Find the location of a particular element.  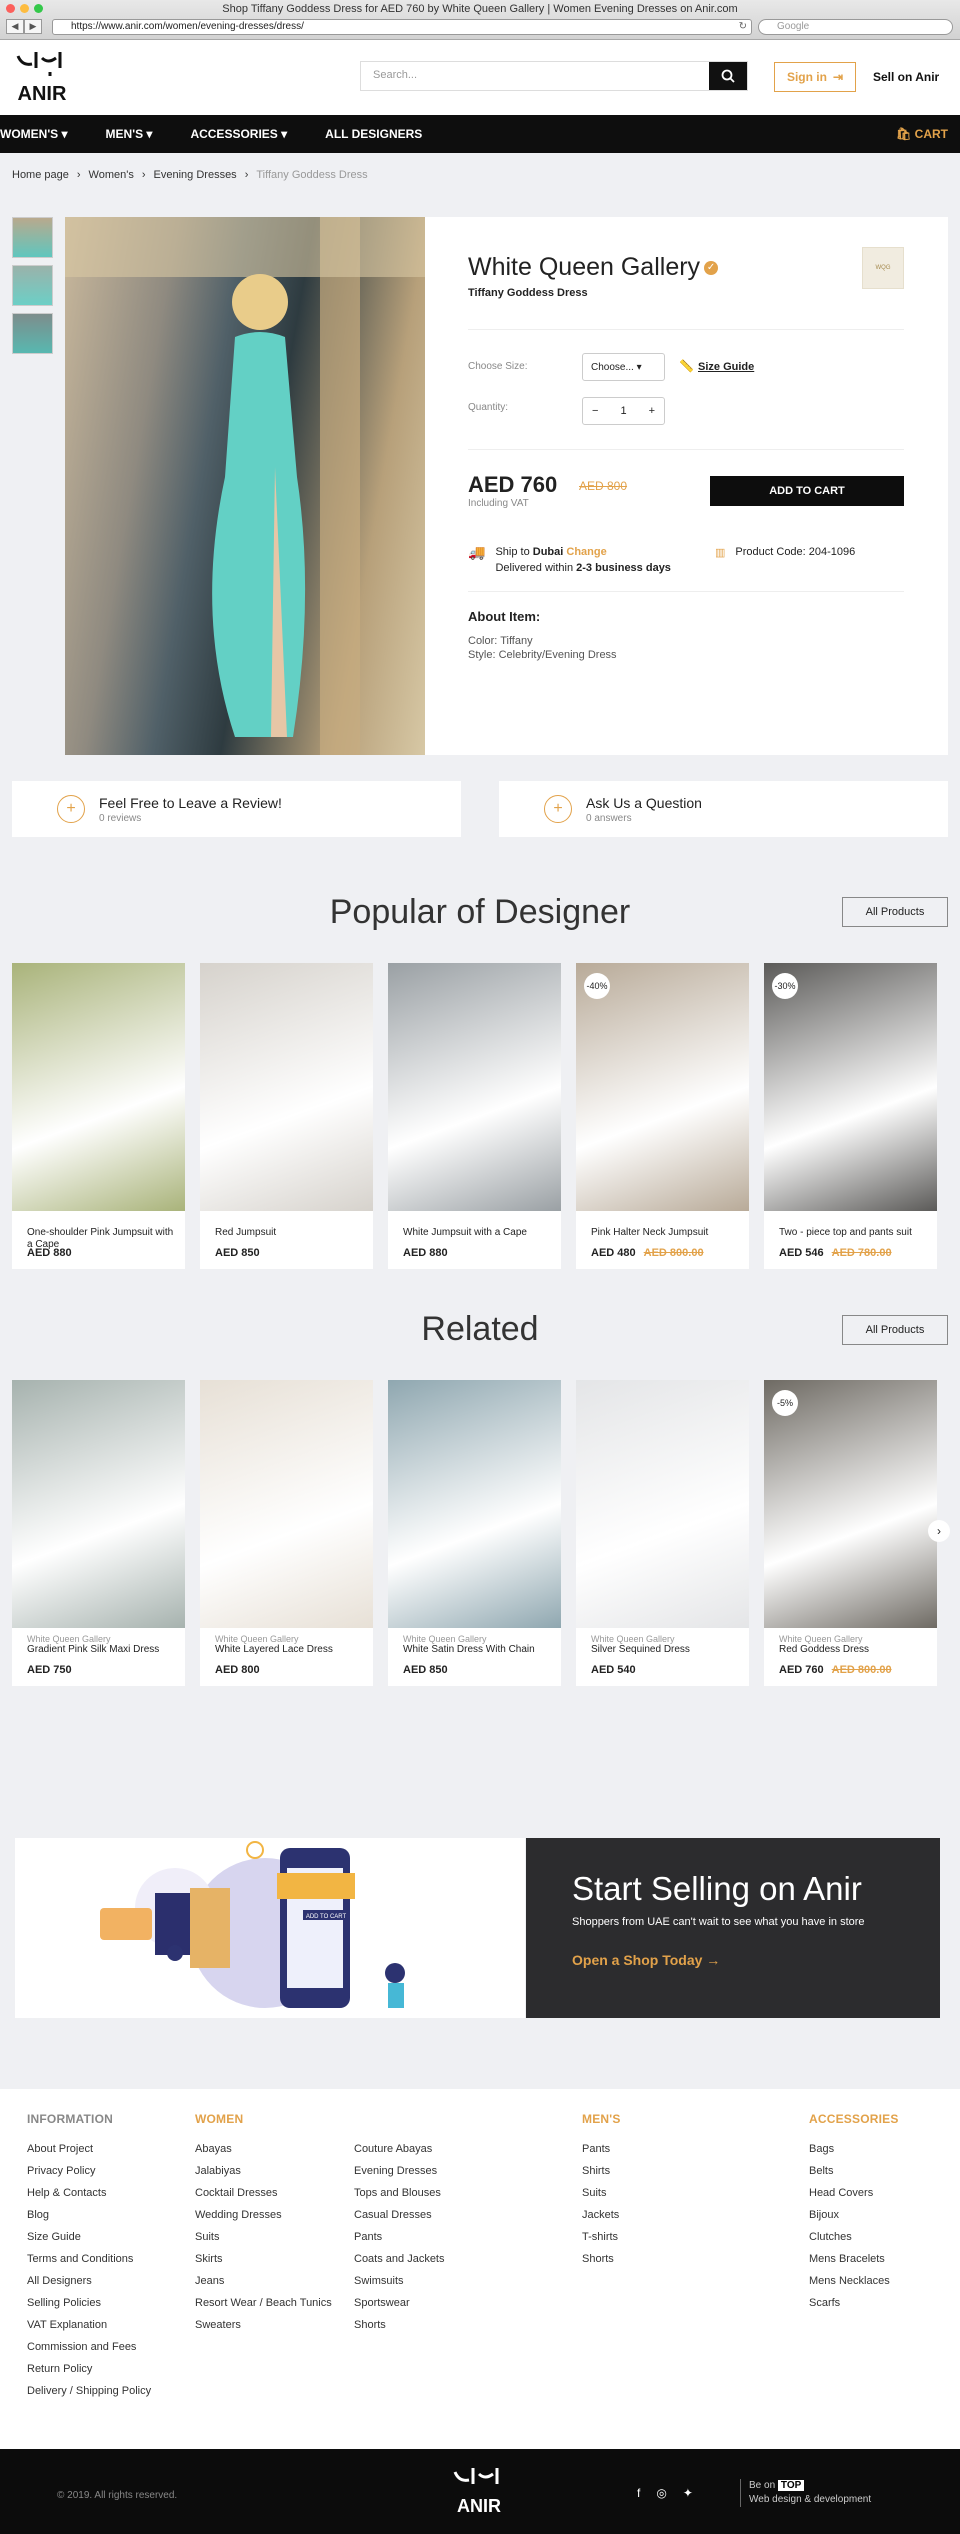

product-name: Two - piece top and pants suit is located at coordinates (854, 1233).